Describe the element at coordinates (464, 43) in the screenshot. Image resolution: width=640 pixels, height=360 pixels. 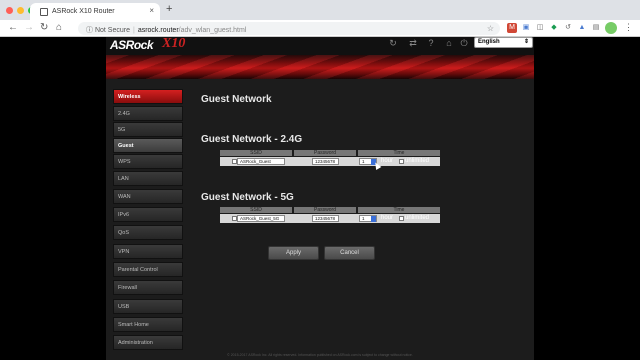
I see `logout-icon: ⏻` at that location.